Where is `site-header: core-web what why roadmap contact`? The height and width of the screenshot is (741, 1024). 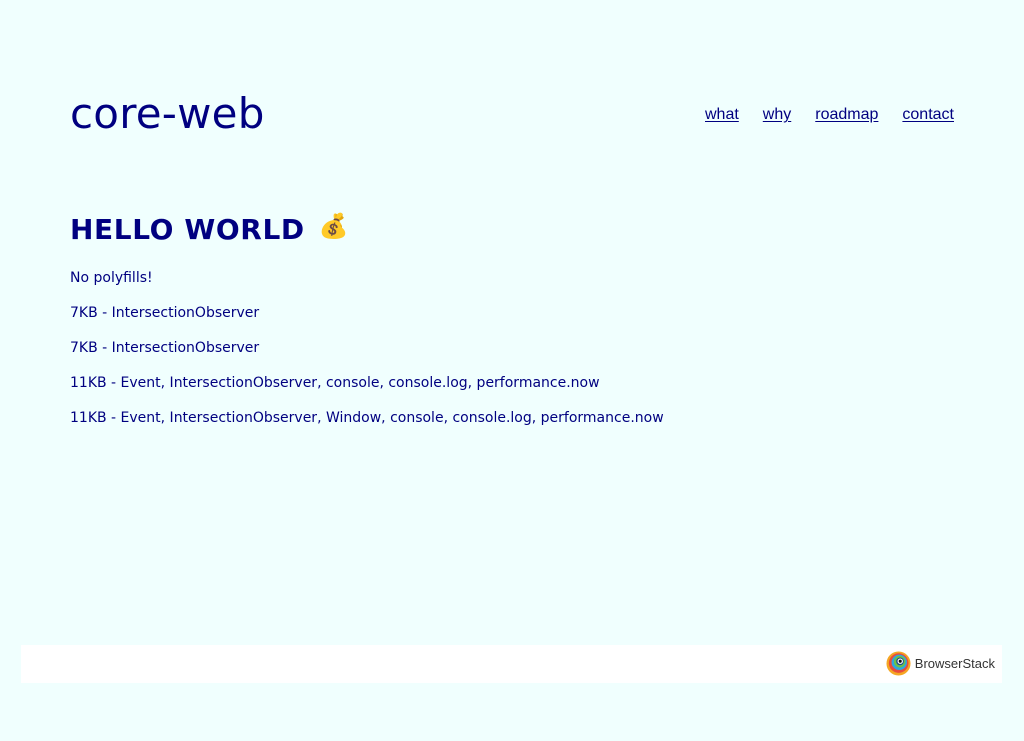 site-header: core-web what why roadmap contact is located at coordinates (512, 116).